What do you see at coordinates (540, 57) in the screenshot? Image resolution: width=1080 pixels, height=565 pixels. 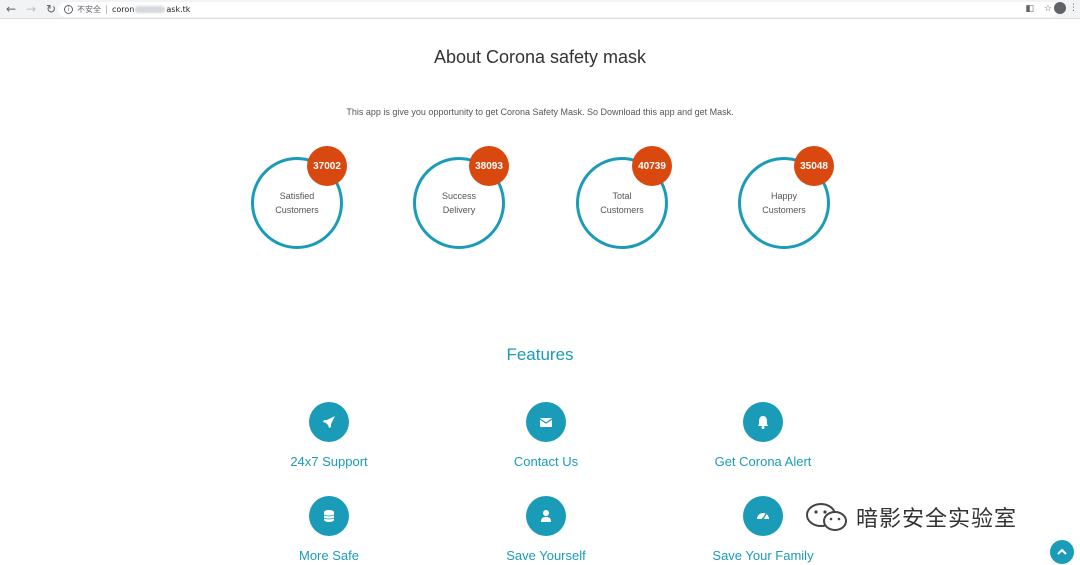 I see `about-title: About Corona safety mask` at bounding box center [540, 57].